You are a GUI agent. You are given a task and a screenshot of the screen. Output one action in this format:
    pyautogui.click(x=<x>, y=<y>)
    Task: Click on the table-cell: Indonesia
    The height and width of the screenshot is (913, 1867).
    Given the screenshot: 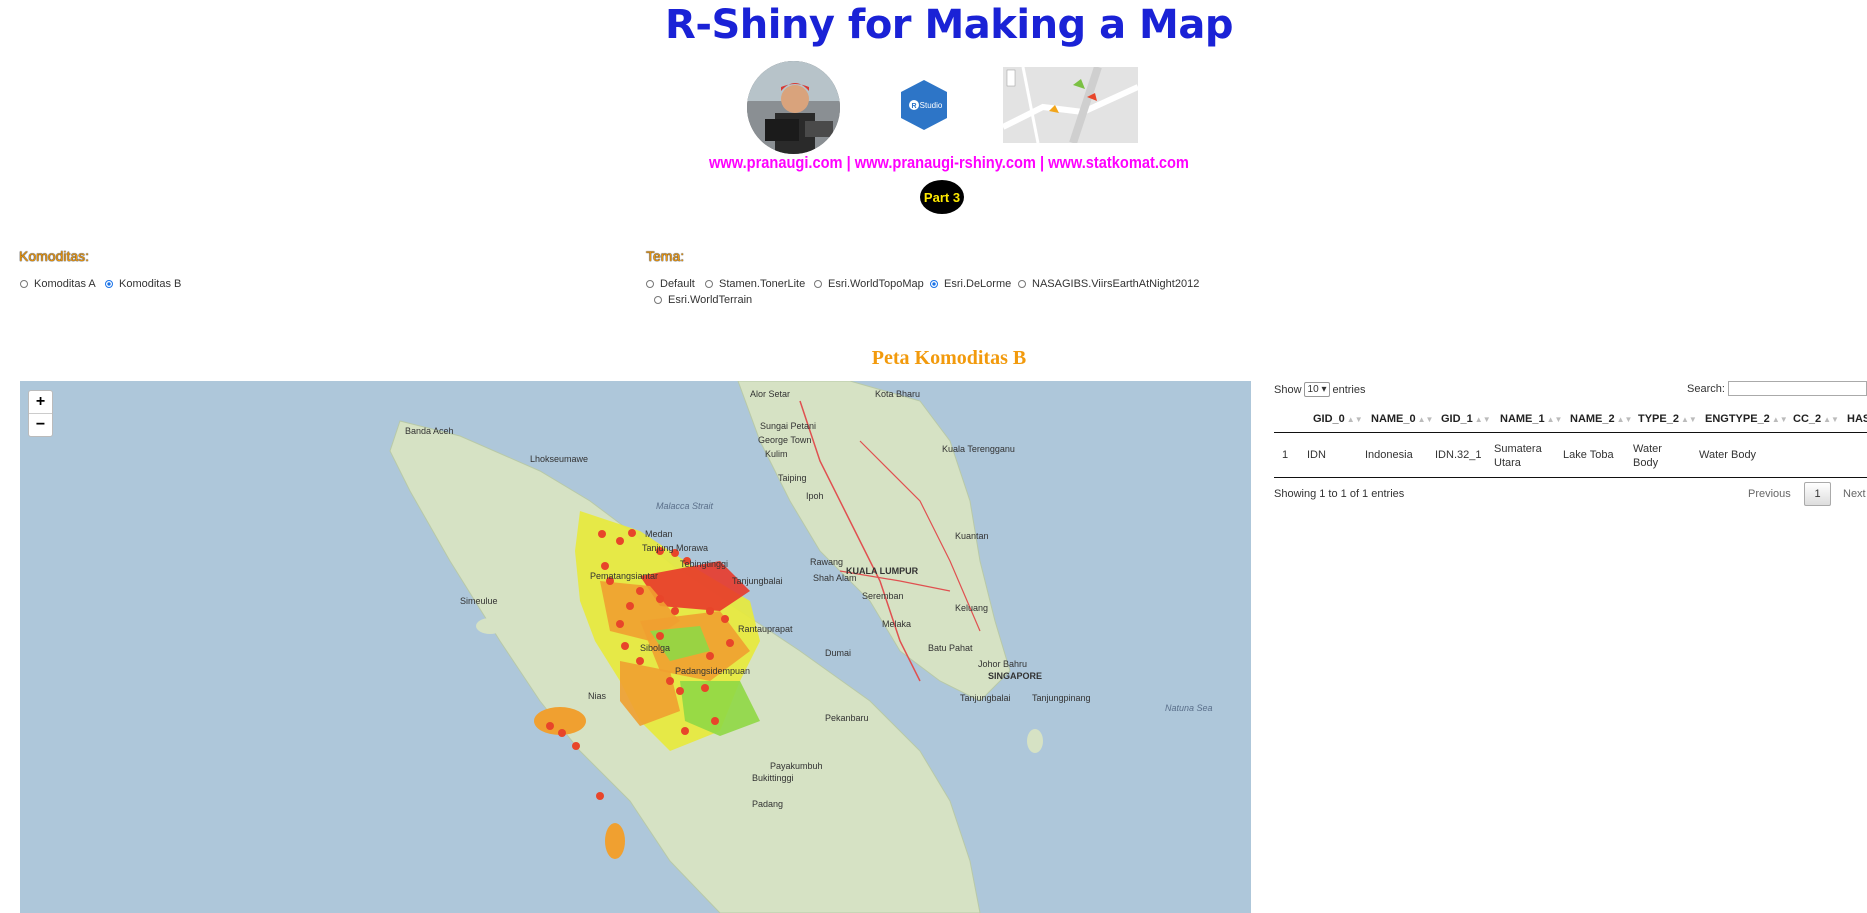 What is the action you would take?
    pyautogui.click(x=1389, y=455)
    